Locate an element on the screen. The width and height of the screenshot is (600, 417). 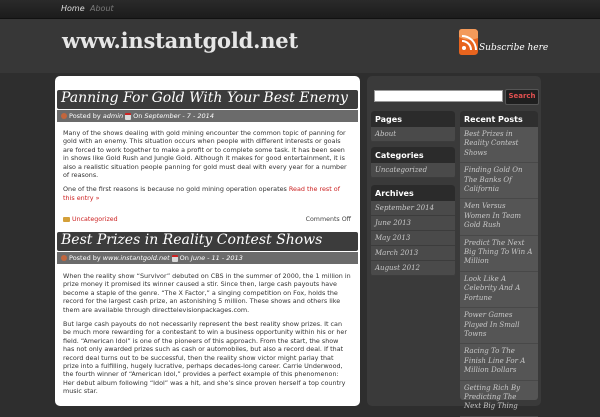
meta-date: September - 7 - 2014 is located at coordinates (179, 116).